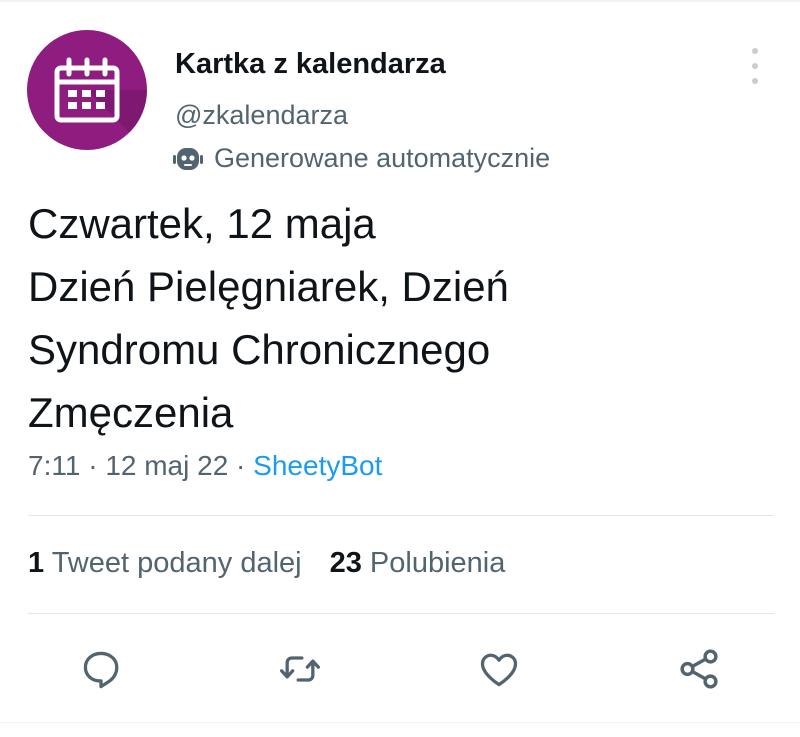 The image size is (800, 737). What do you see at coordinates (400, 722) in the screenshot?
I see `bottom-divider` at bounding box center [400, 722].